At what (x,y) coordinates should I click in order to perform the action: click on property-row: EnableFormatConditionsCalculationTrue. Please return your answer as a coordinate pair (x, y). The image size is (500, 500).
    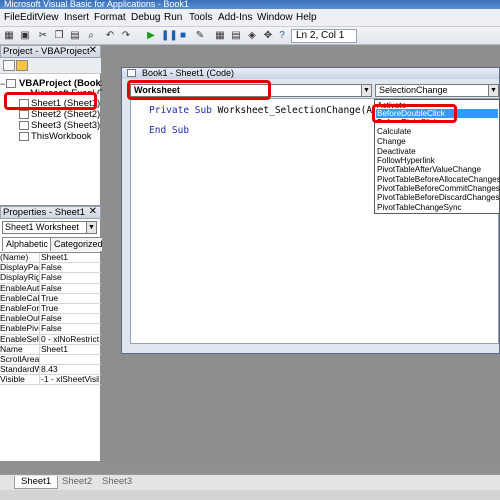
    Looking at the image, I should click on (50, 309).